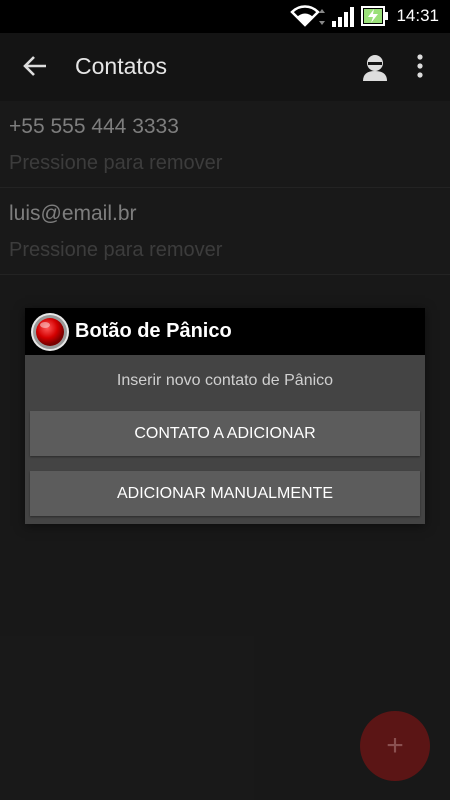  Describe the element at coordinates (374, 16) in the screenshot. I see `battery-charging-icon` at that location.